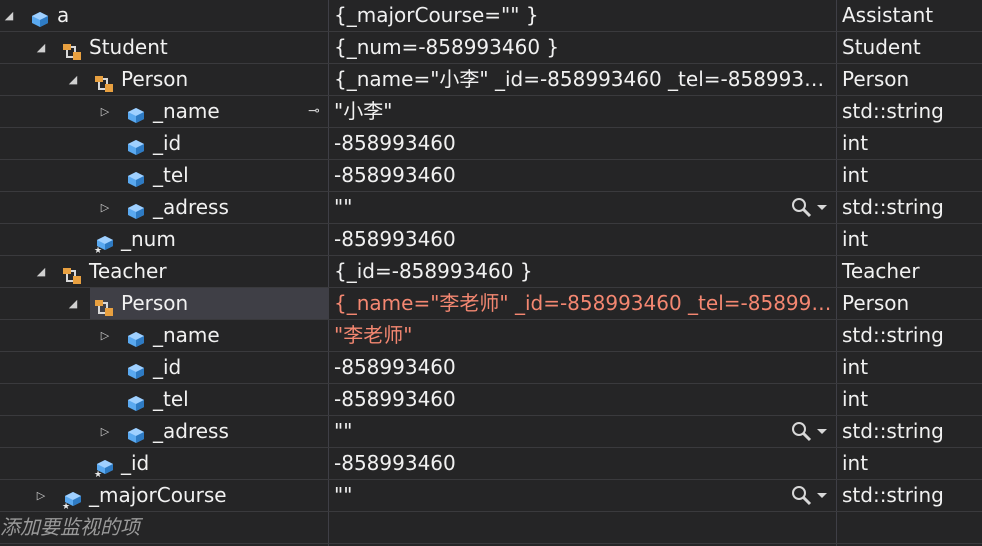  I want to click on value-cell: {_id=-858993460 }, so click(582, 271).